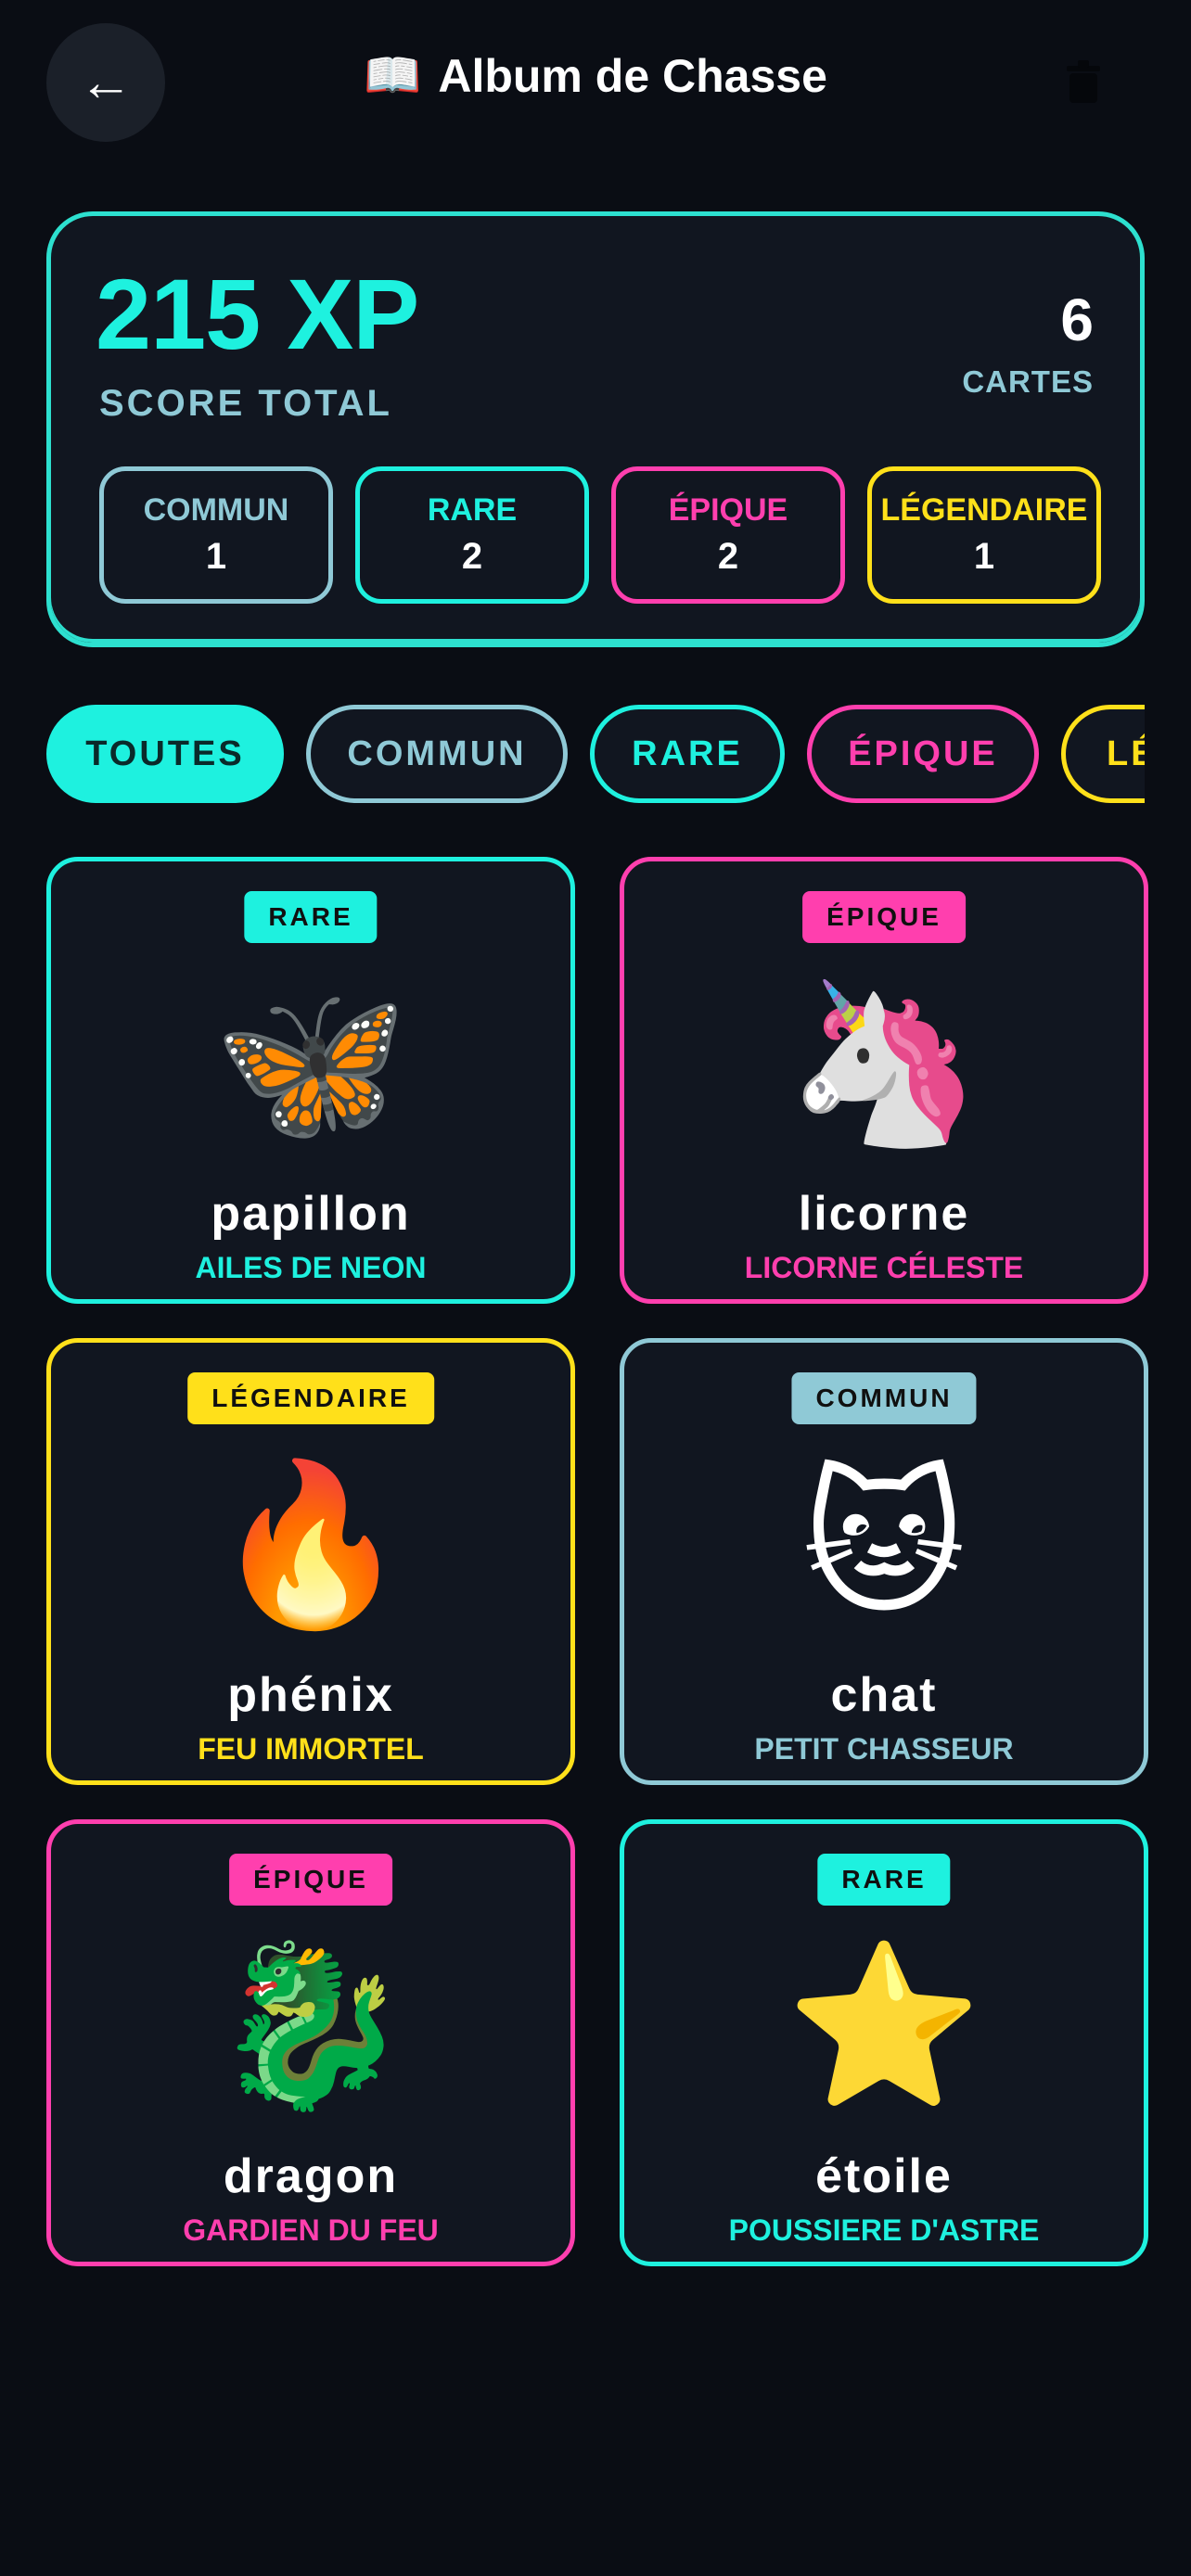  I want to click on rarity-stat-1: RARE 2, so click(472, 535).